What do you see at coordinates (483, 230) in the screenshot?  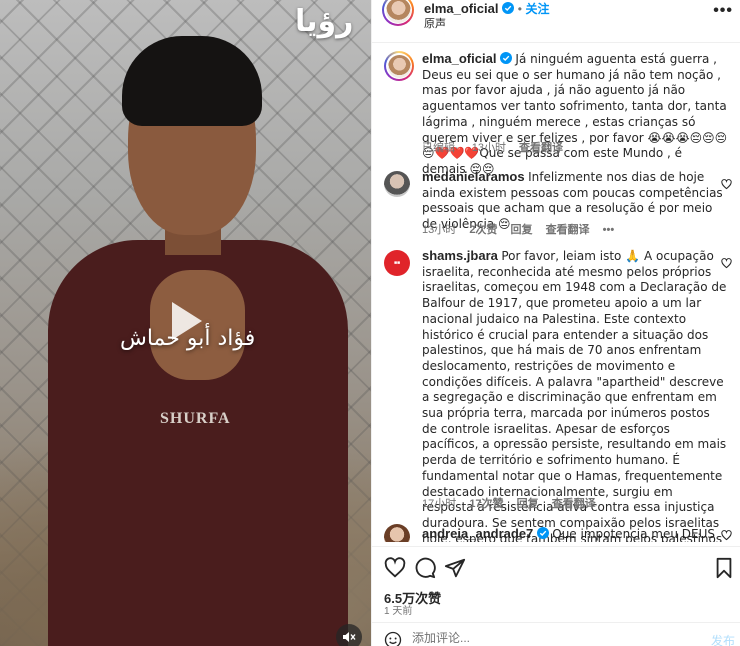 I see `comment-likes: 2次赞` at bounding box center [483, 230].